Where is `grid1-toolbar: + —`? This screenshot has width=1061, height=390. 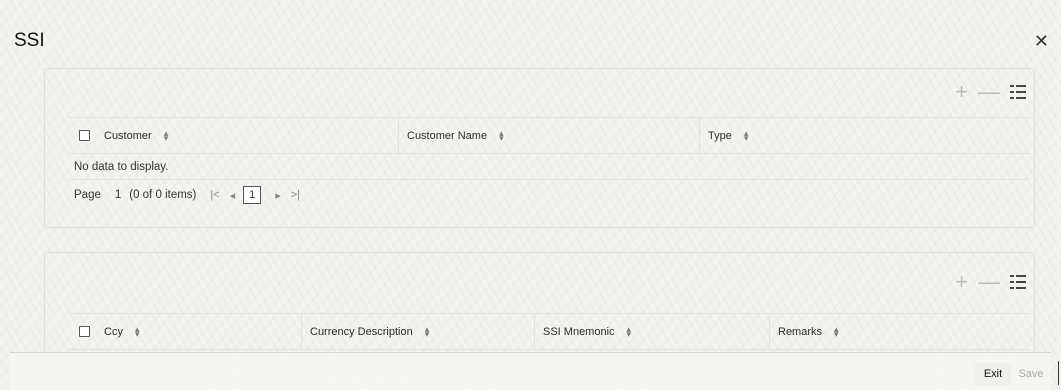 grid1-toolbar: + — is located at coordinates (986, 92).